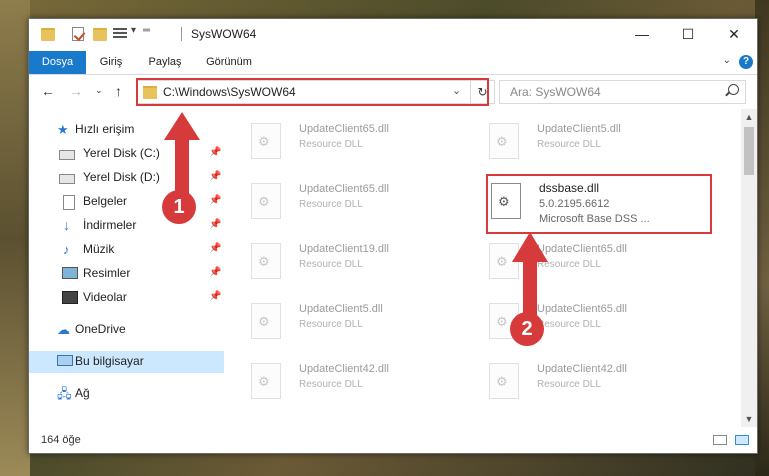 This screenshot has width=769, height=476. What do you see at coordinates (179, 207) in the screenshot?
I see `step-1-badge: 1` at bounding box center [179, 207].